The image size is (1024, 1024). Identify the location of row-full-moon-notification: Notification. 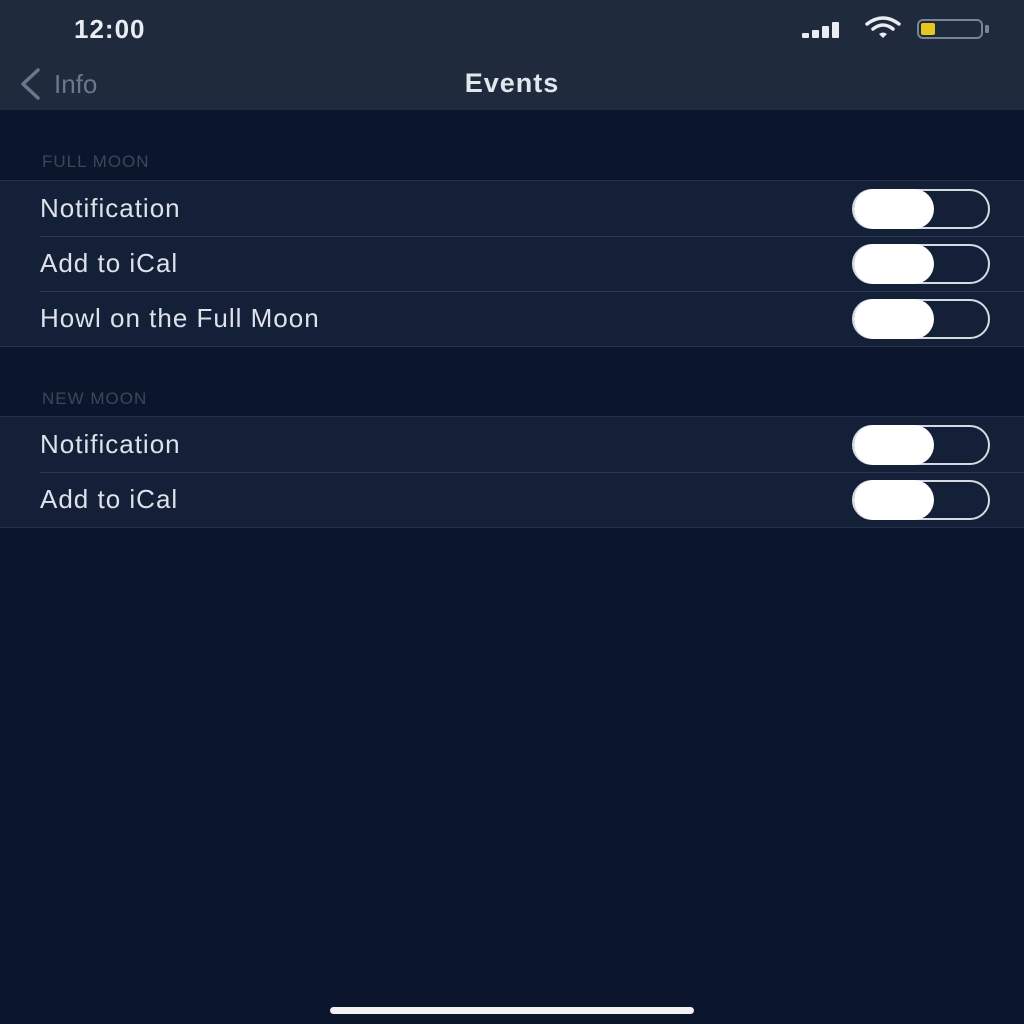
(512, 208).